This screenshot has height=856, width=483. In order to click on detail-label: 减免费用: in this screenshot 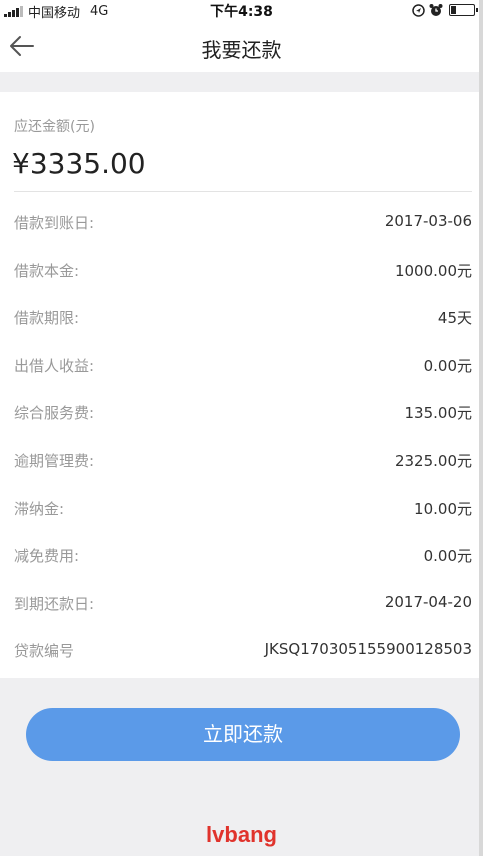, I will do `click(47, 556)`.